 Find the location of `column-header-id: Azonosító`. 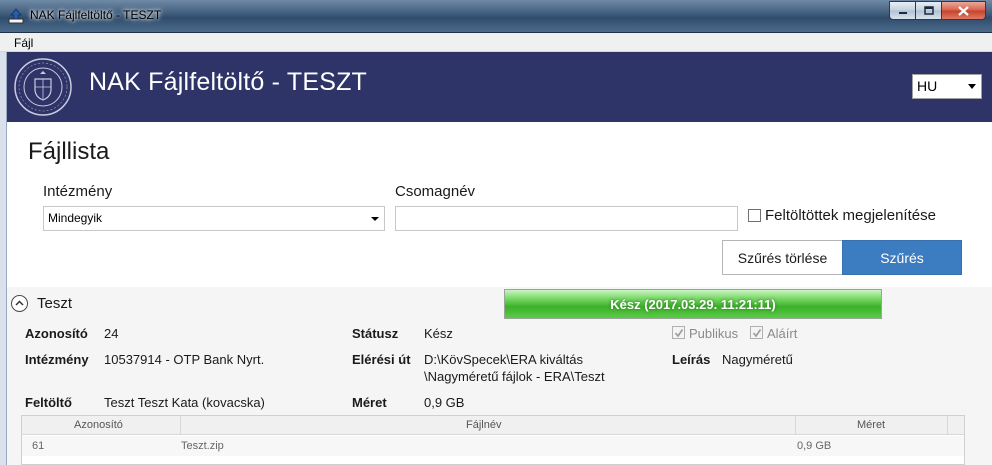

column-header-id: Azonosító is located at coordinates (98, 425).